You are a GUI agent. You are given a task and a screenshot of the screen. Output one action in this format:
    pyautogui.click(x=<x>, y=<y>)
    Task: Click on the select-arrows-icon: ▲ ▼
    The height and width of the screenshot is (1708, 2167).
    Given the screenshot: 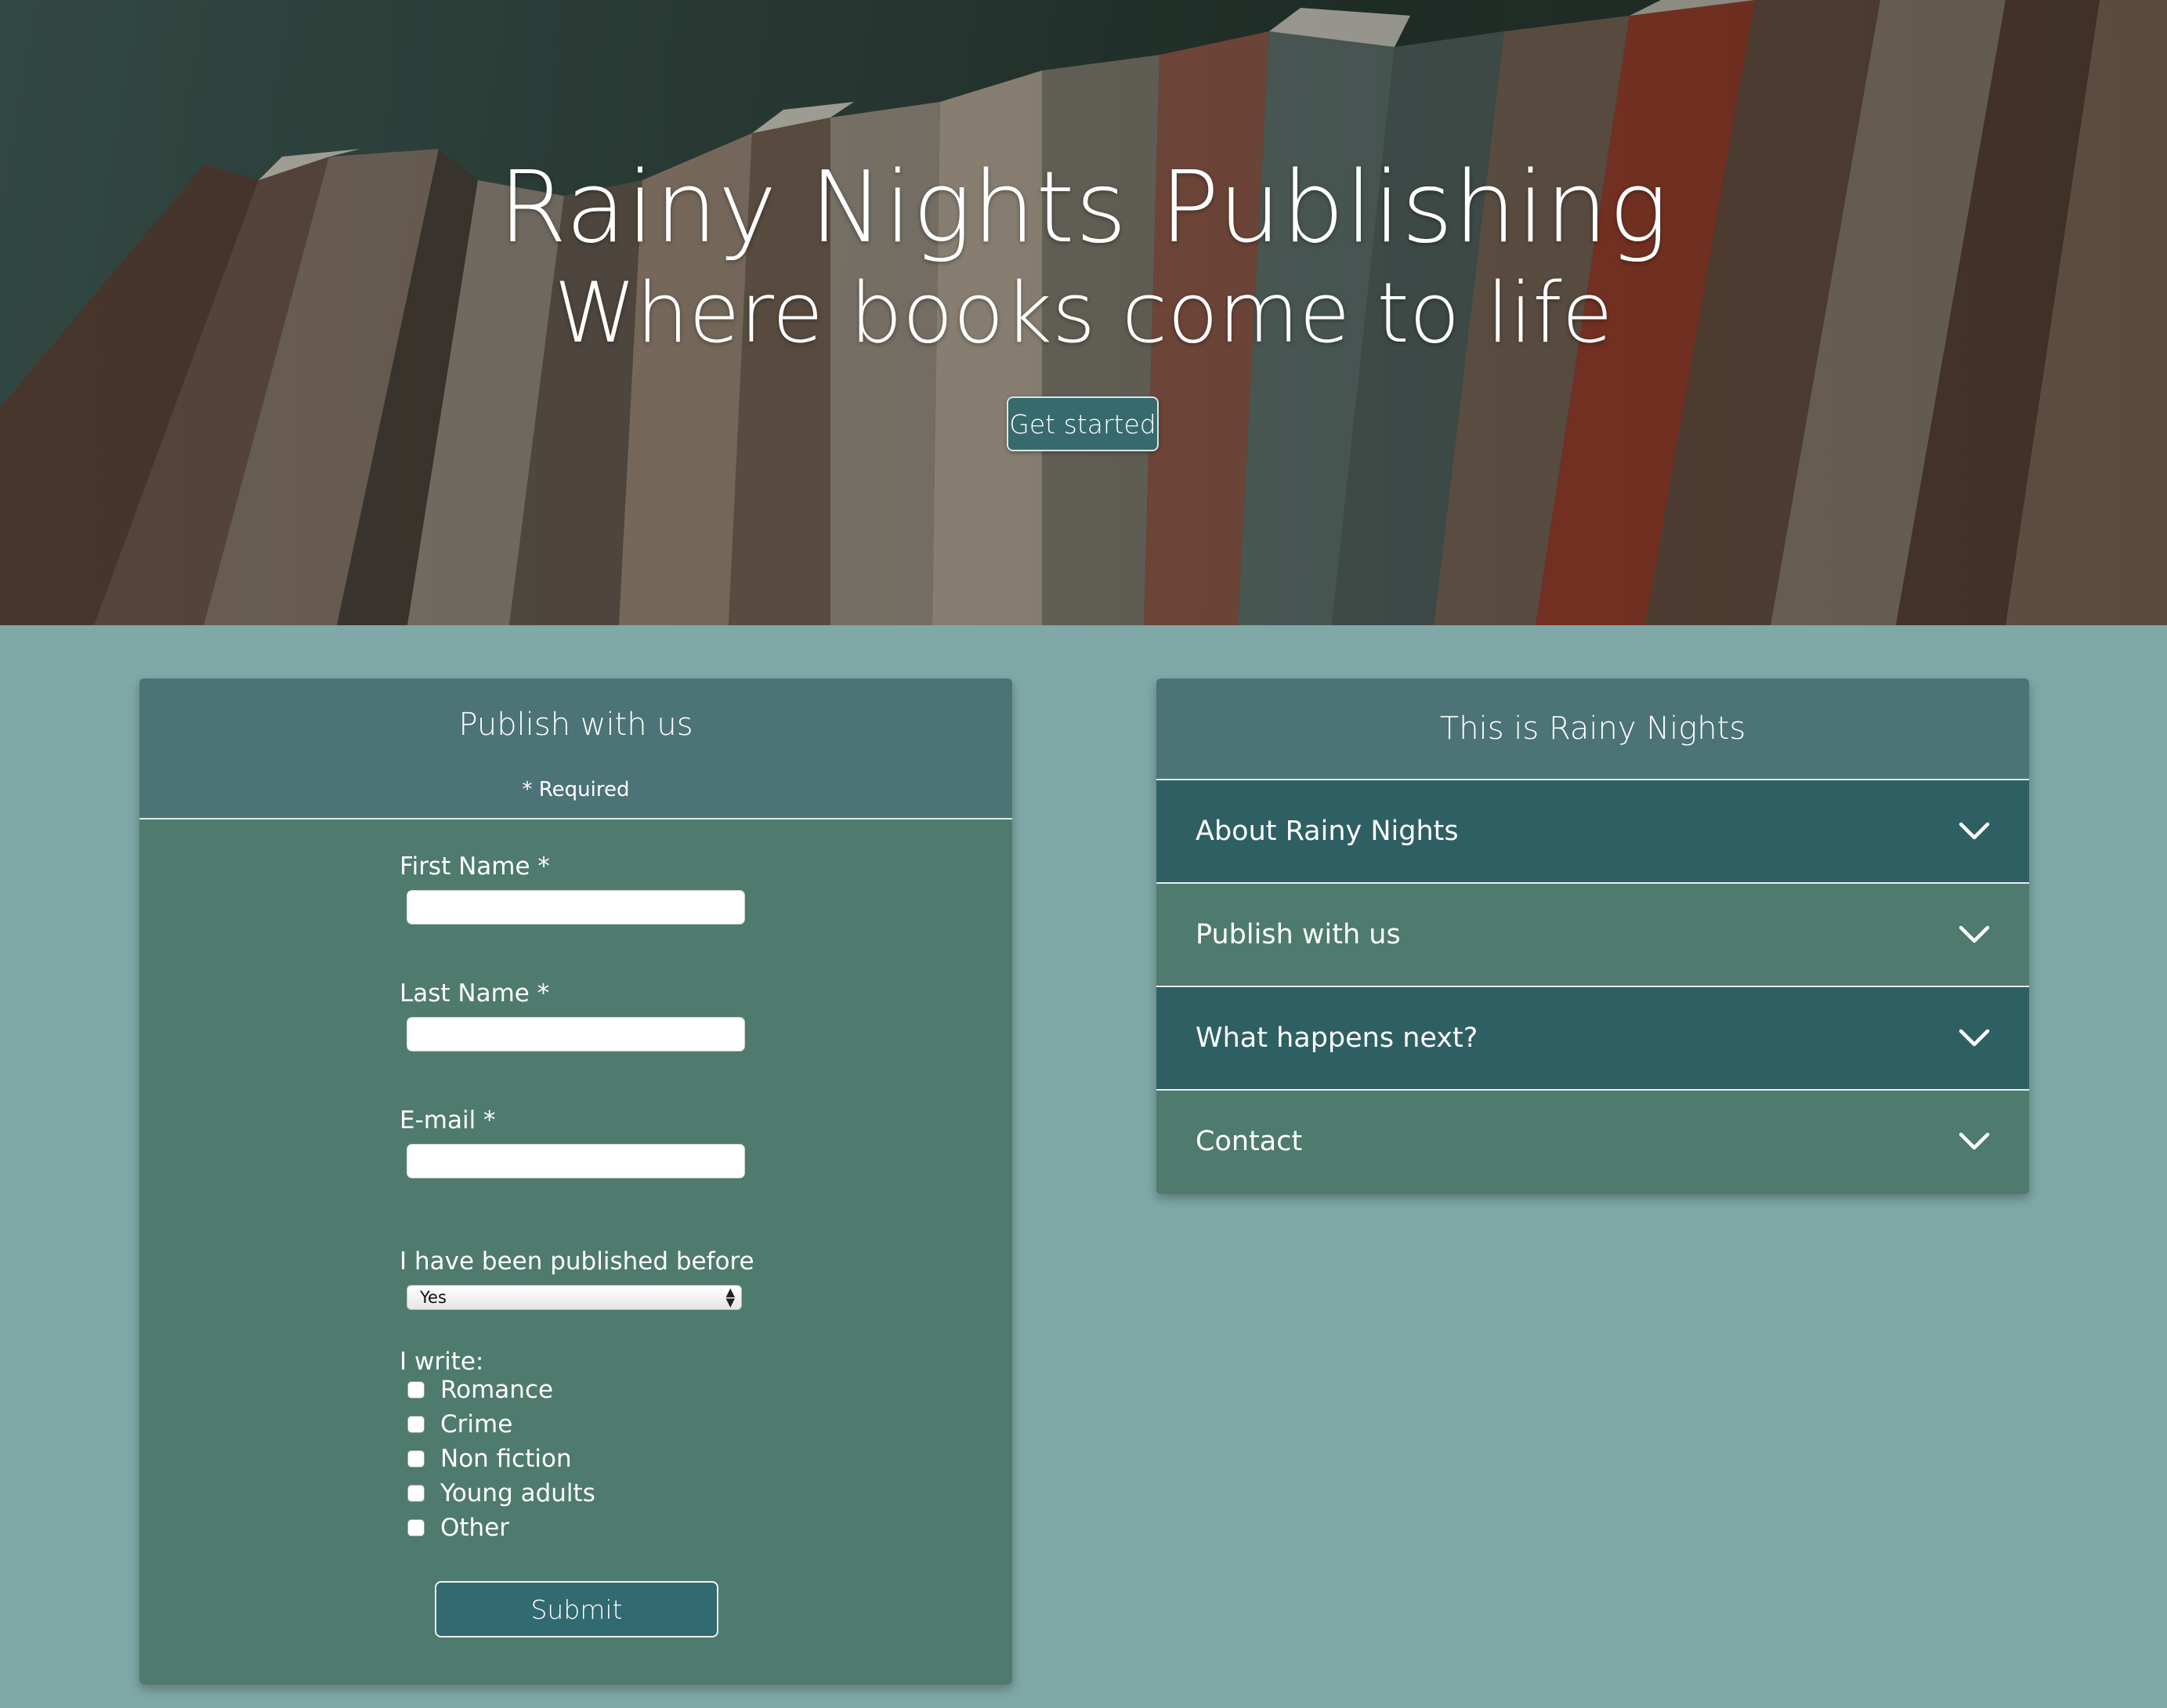 What is the action you would take?
    pyautogui.click(x=730, y=1297)
    